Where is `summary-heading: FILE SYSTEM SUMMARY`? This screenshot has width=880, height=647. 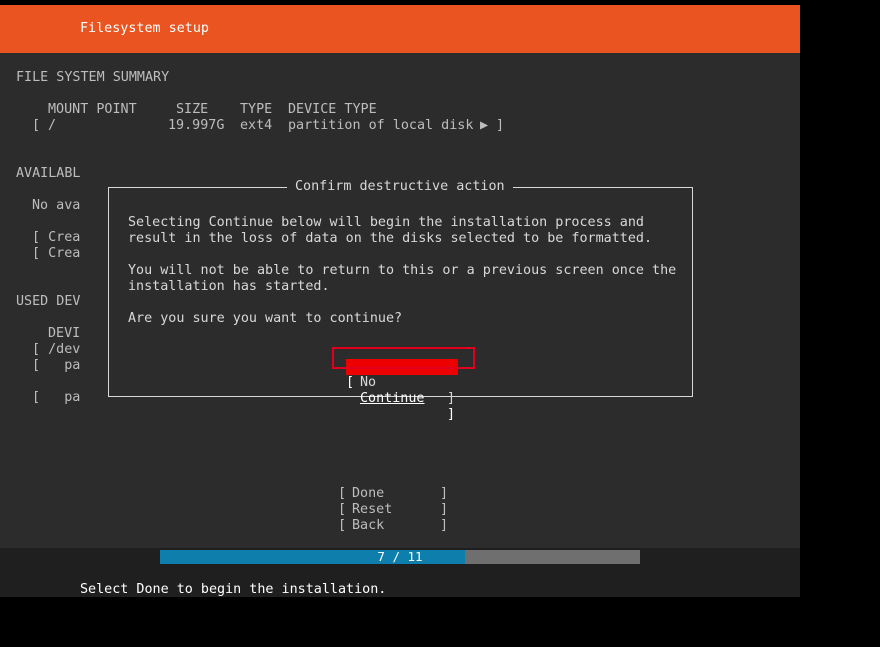 summary-heading: FILE SYSTEM SUMMARY is located at coordinates (93, 77).